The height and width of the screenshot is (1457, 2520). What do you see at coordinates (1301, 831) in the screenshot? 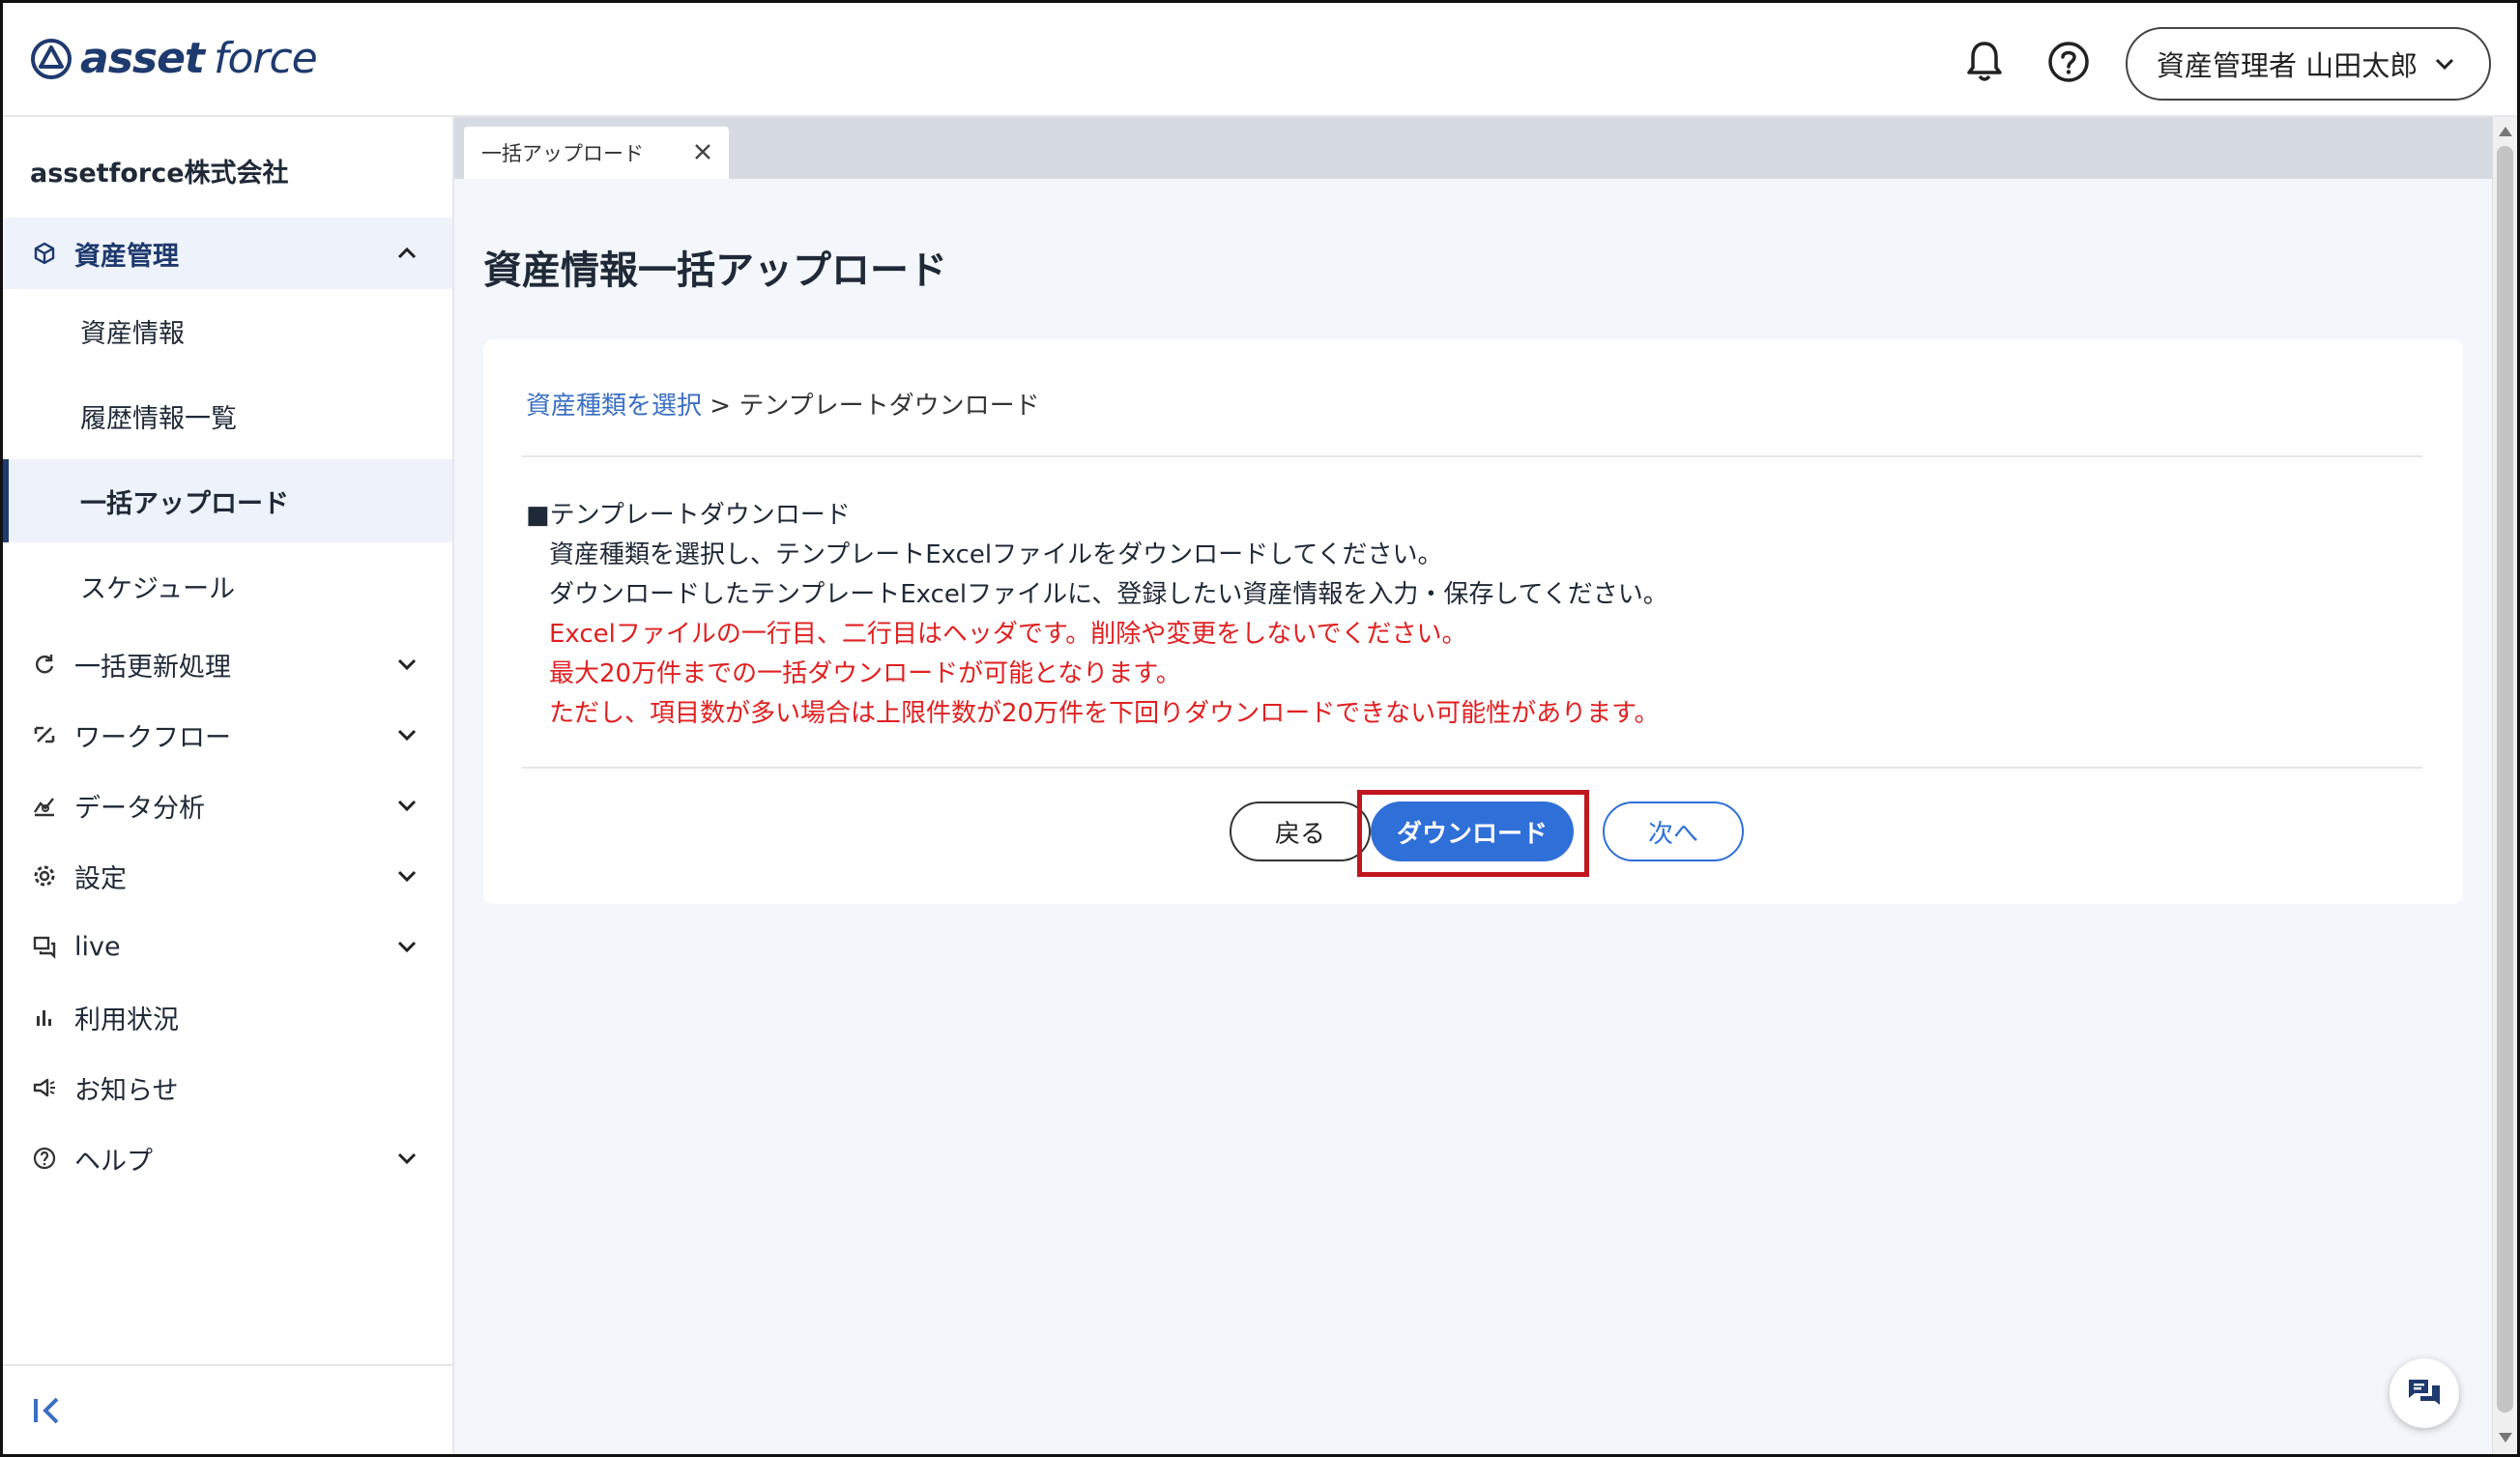
I see `back-button: 戻る` at bounding box center [1301, 831].